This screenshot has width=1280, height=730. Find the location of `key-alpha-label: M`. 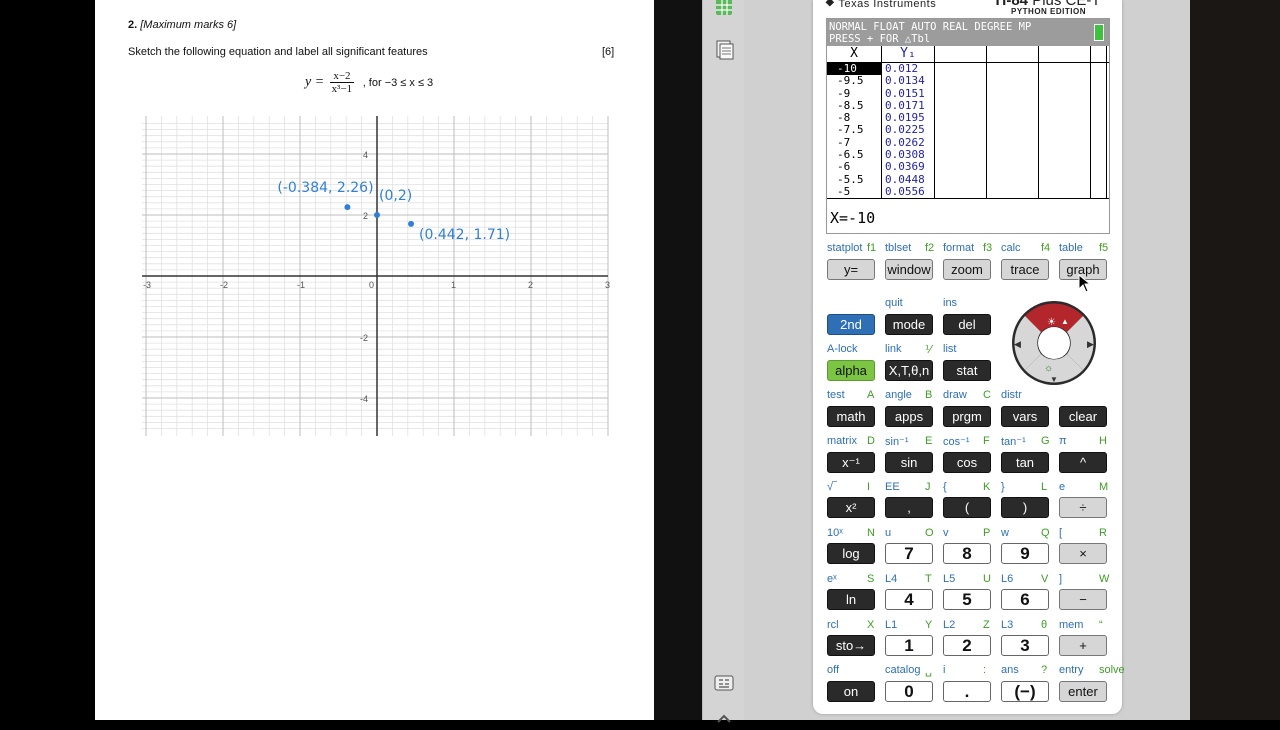

key-alpha-label: M is located at coordinates (1104, 487).